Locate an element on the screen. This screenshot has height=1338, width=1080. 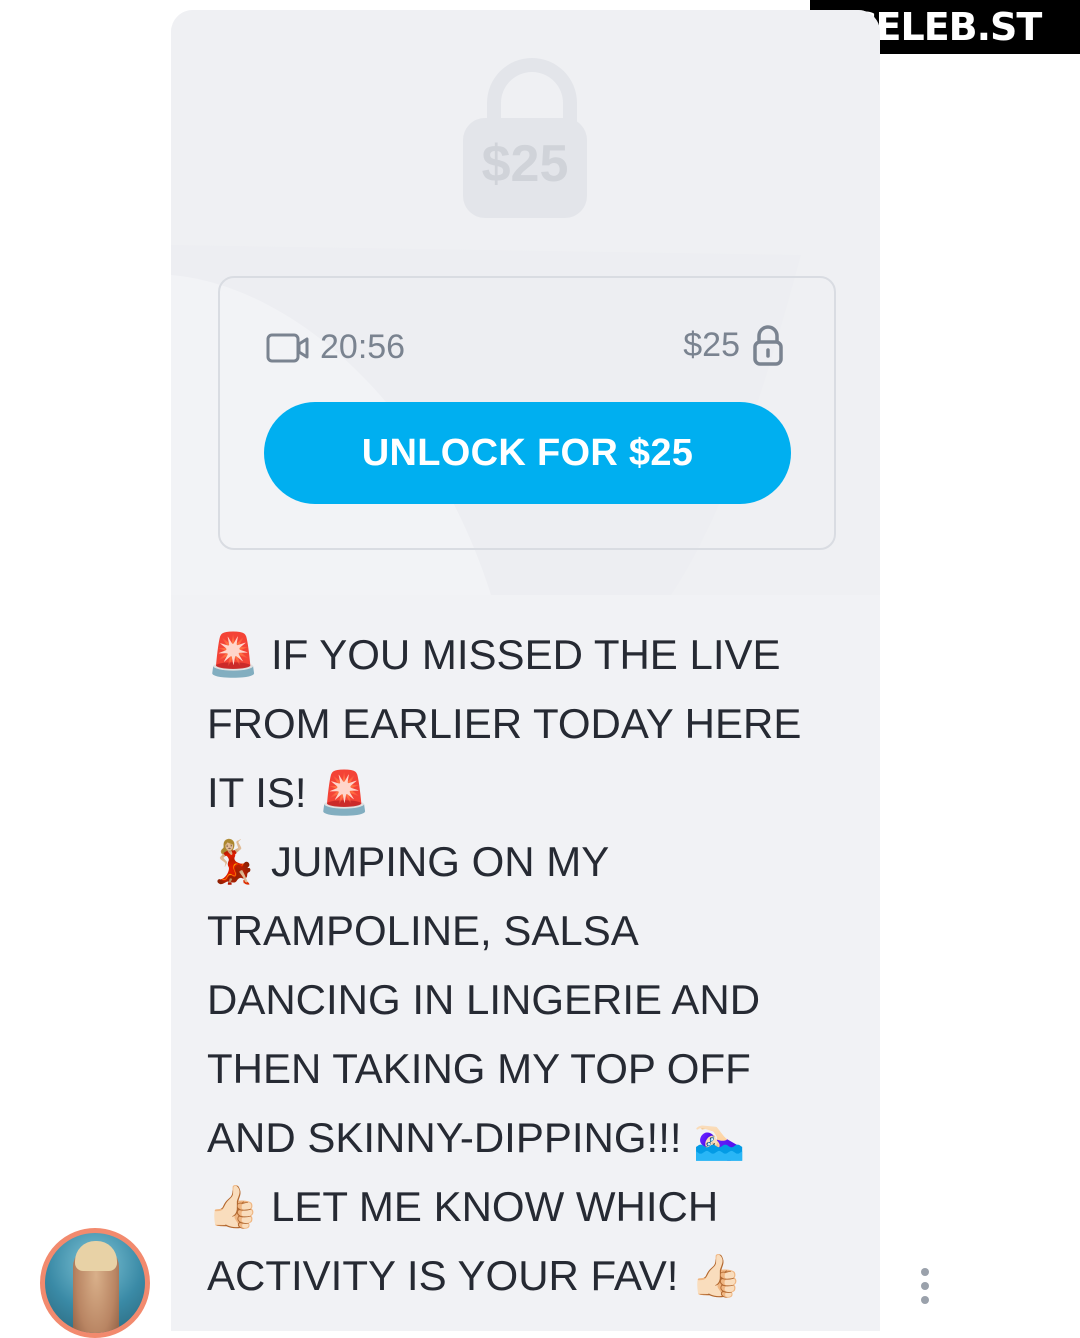
caption-line: THEN TAKING MY TOP OFF is located at coordinates (479, 1068).